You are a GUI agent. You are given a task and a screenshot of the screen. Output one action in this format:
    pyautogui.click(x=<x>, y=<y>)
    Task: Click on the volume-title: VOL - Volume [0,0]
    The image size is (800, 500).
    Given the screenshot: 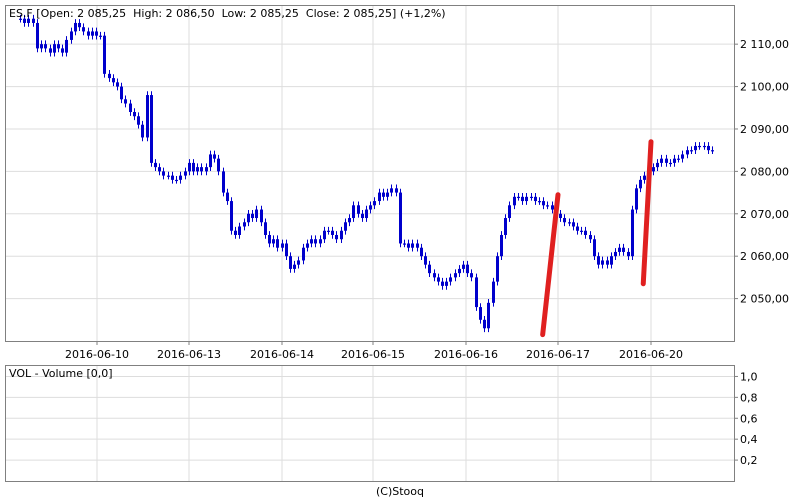 What is the action you would take?
    pyautogui.click(x=61, y=373)
    